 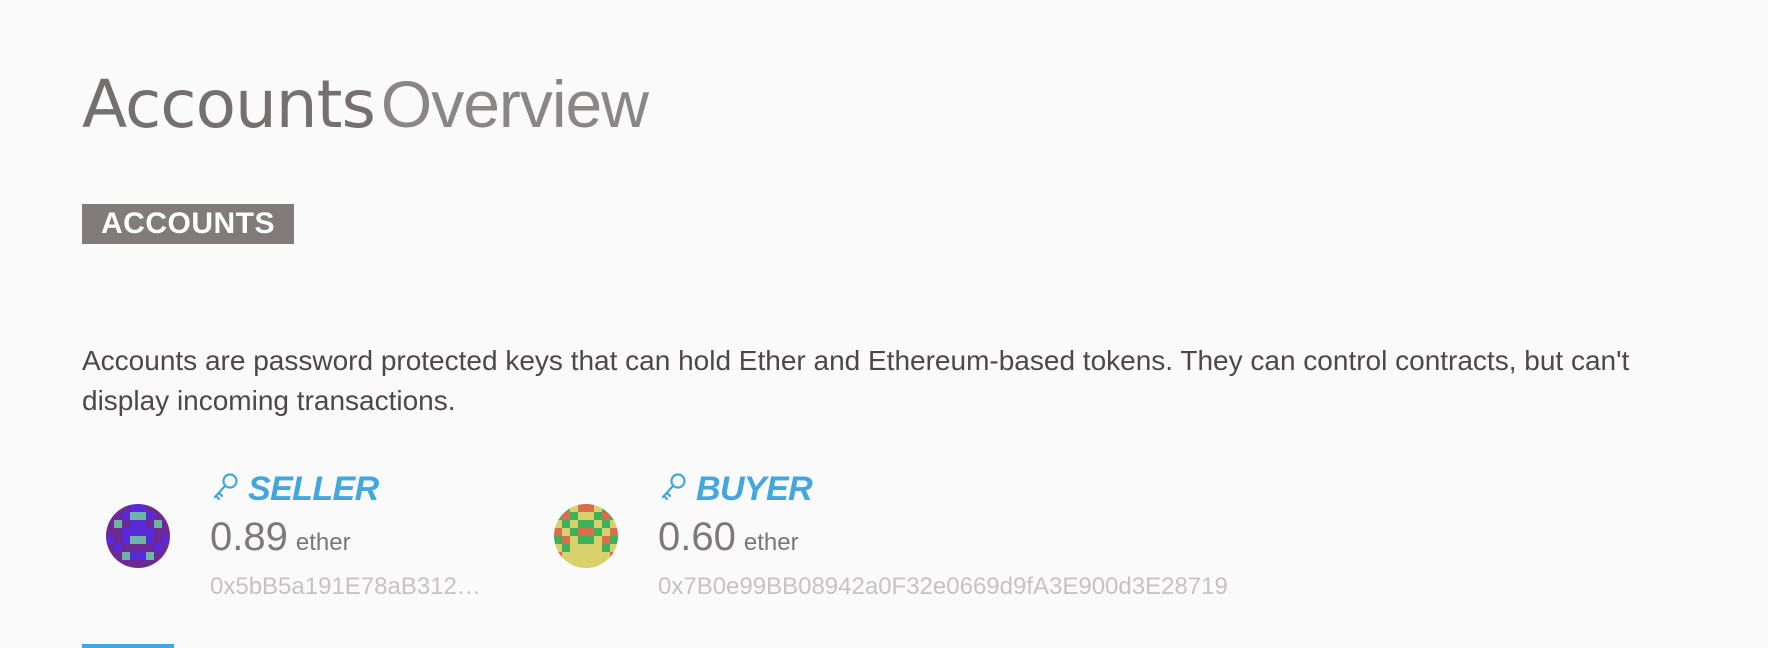 I want to click on page-title: AccountsOverview, so click(x=365, y=104).